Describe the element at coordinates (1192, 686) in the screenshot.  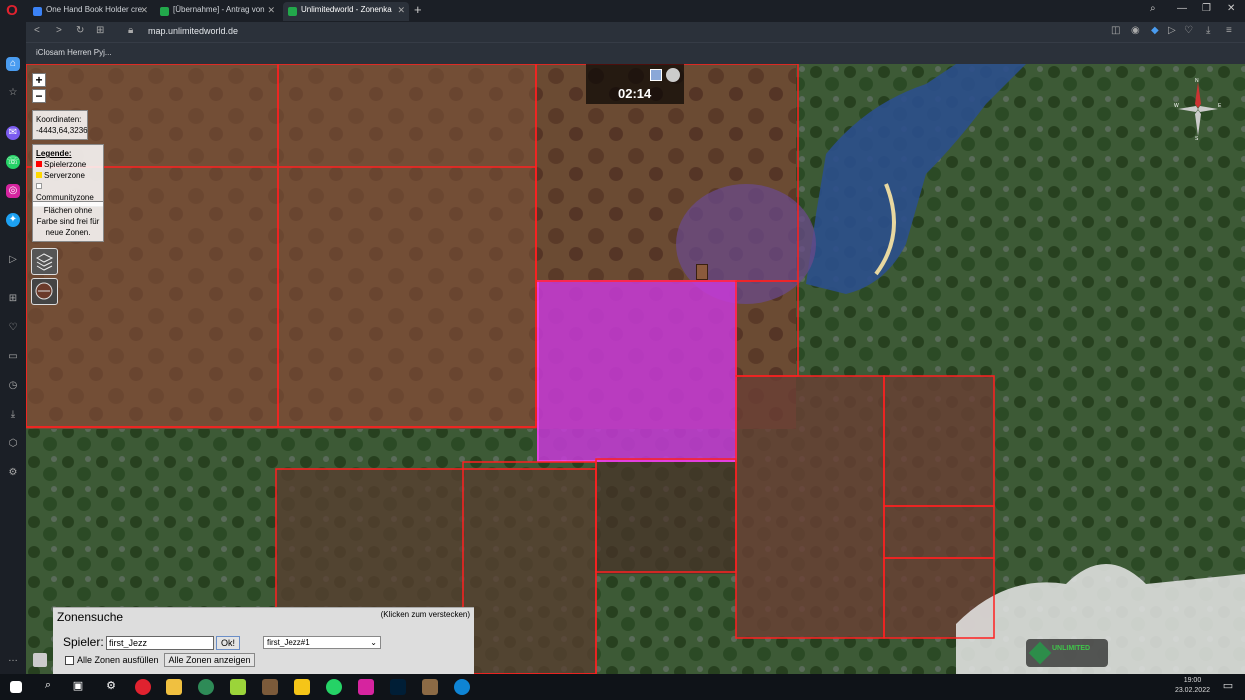
I see `system-clock: 19:00 23.02.2022` at that location.